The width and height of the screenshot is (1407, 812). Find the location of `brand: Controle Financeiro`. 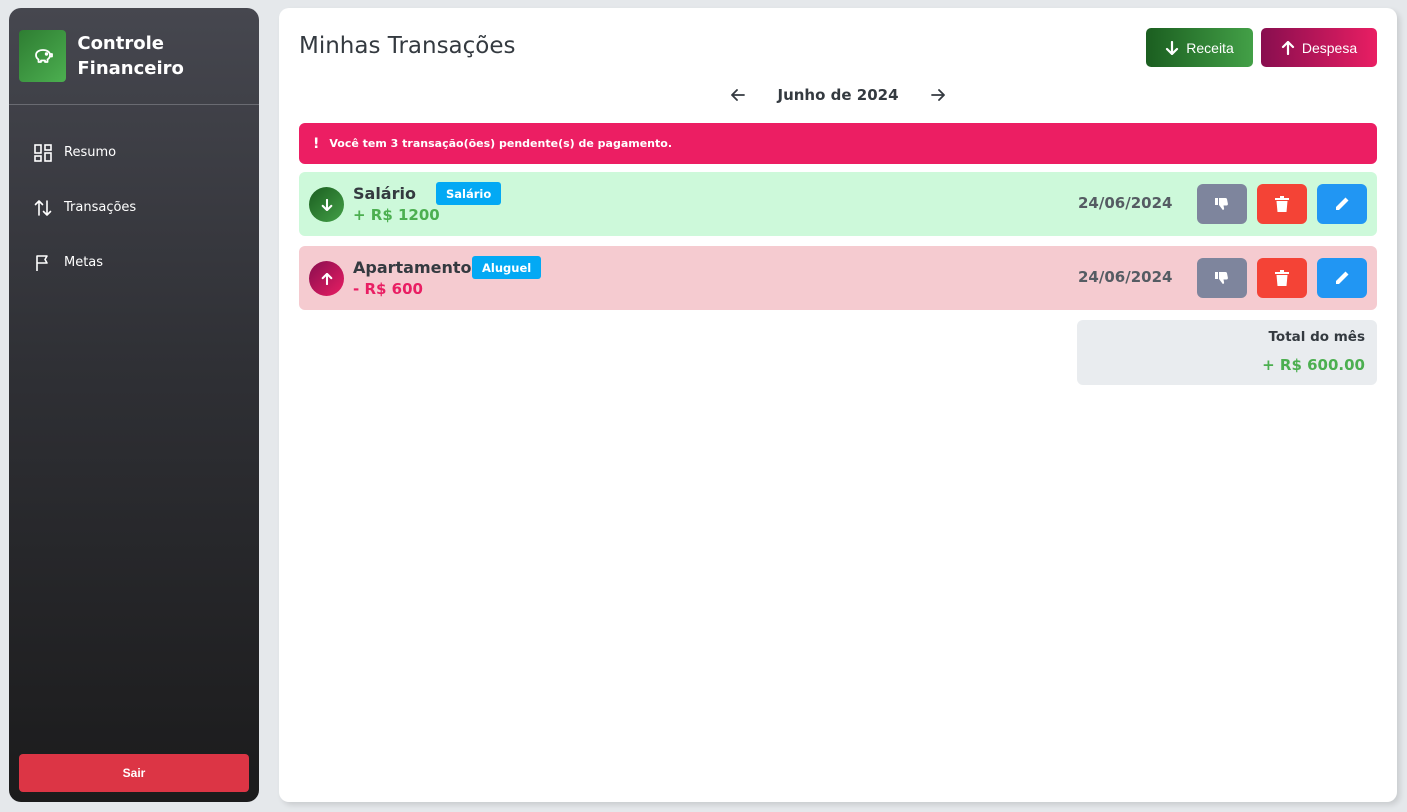

brand: Controle Financeiro is located at coordinates (134, 56).